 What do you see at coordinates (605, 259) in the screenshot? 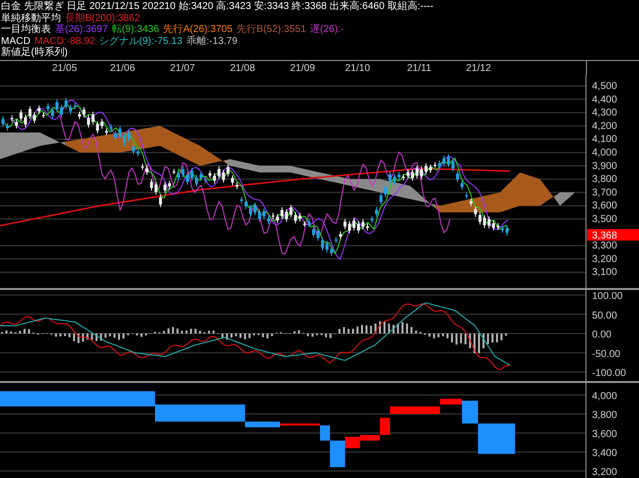
I see `price-axis-label: 3,200` at bounding box center [605, 259].